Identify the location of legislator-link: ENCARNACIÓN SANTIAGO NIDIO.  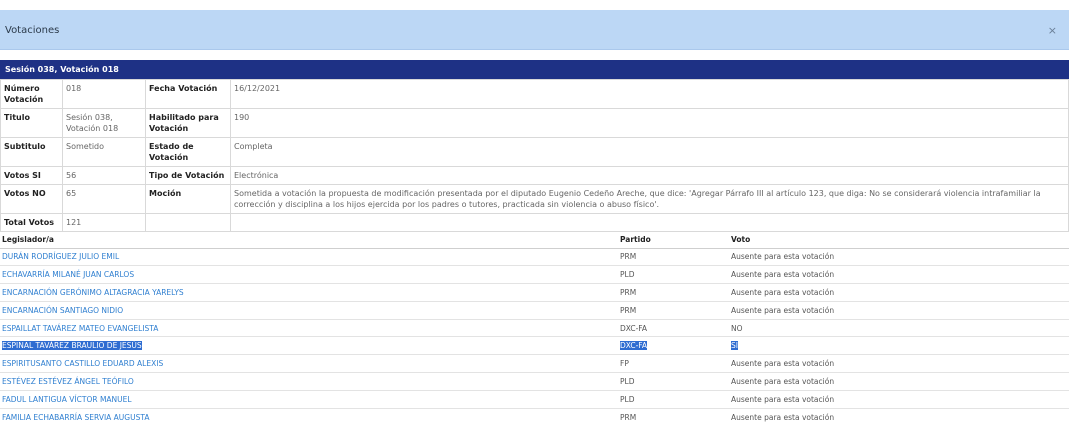
(309, 310).